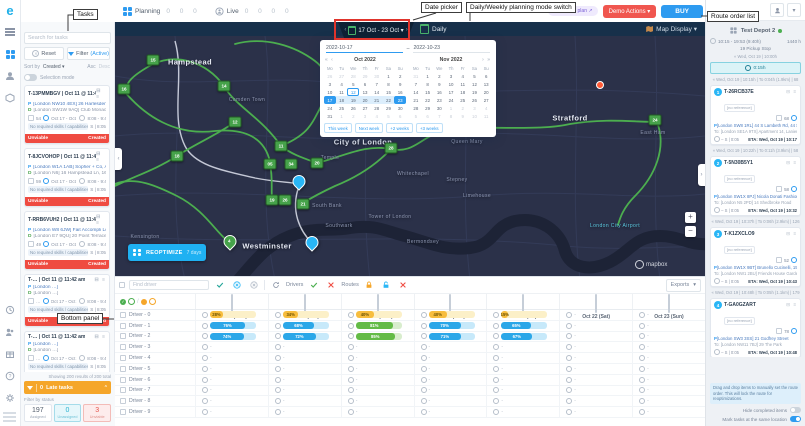  I want to click on history-icon, so click(10, 310).